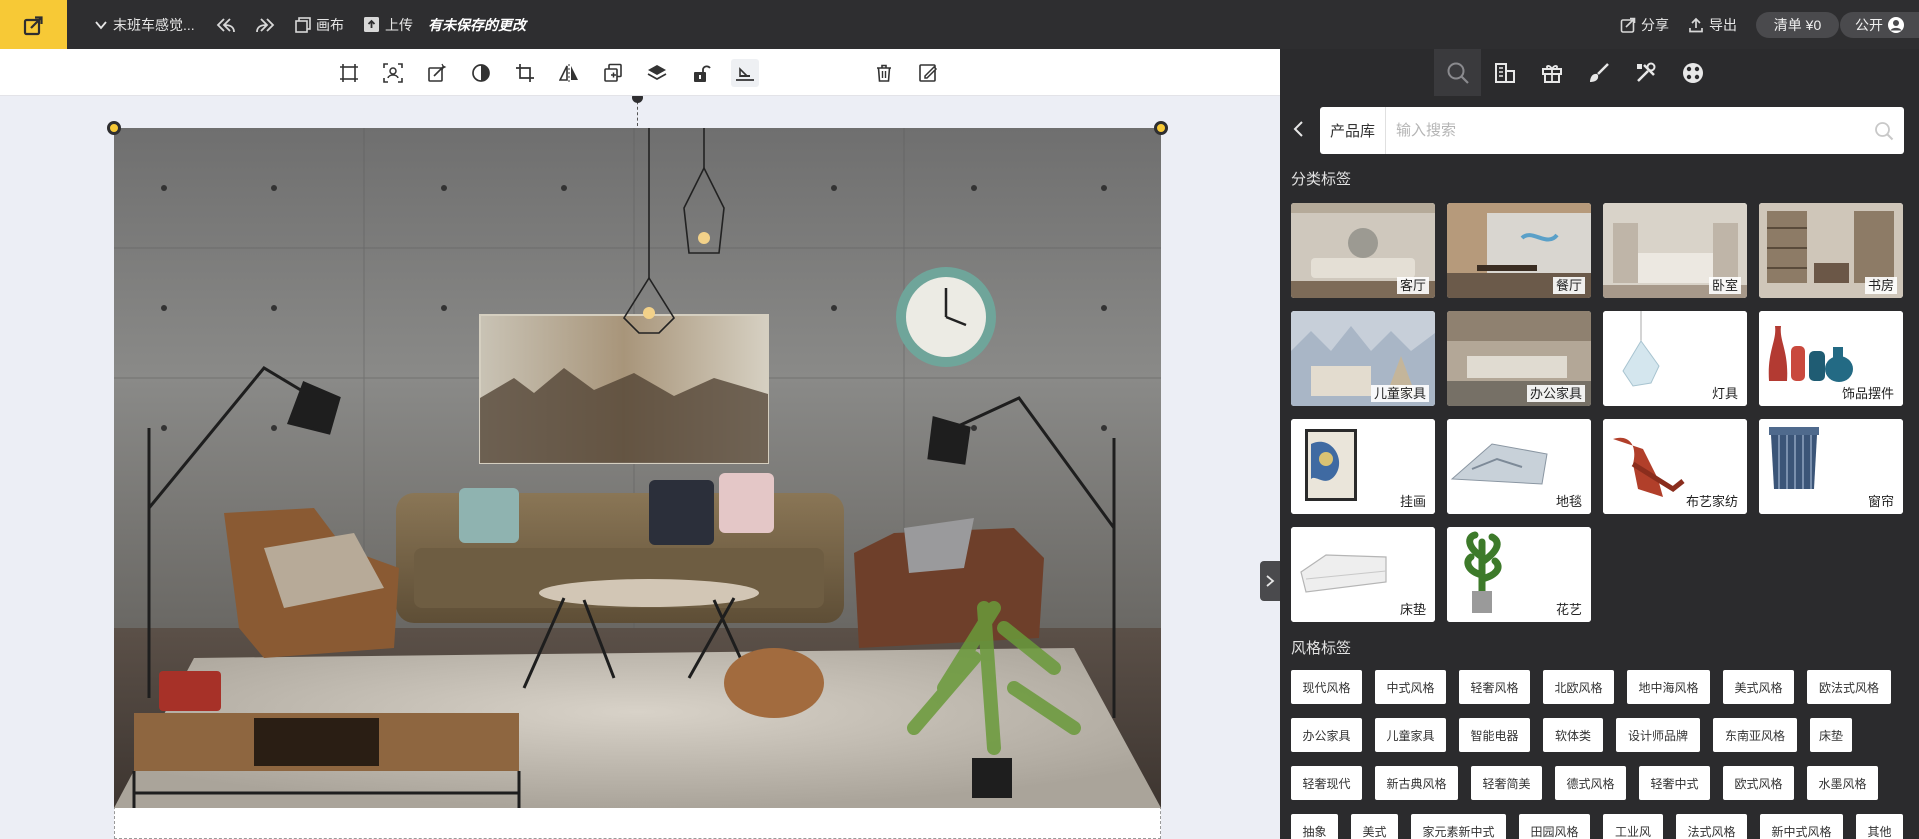  I want to click on resize-handle-top-left, so click(114, 128).